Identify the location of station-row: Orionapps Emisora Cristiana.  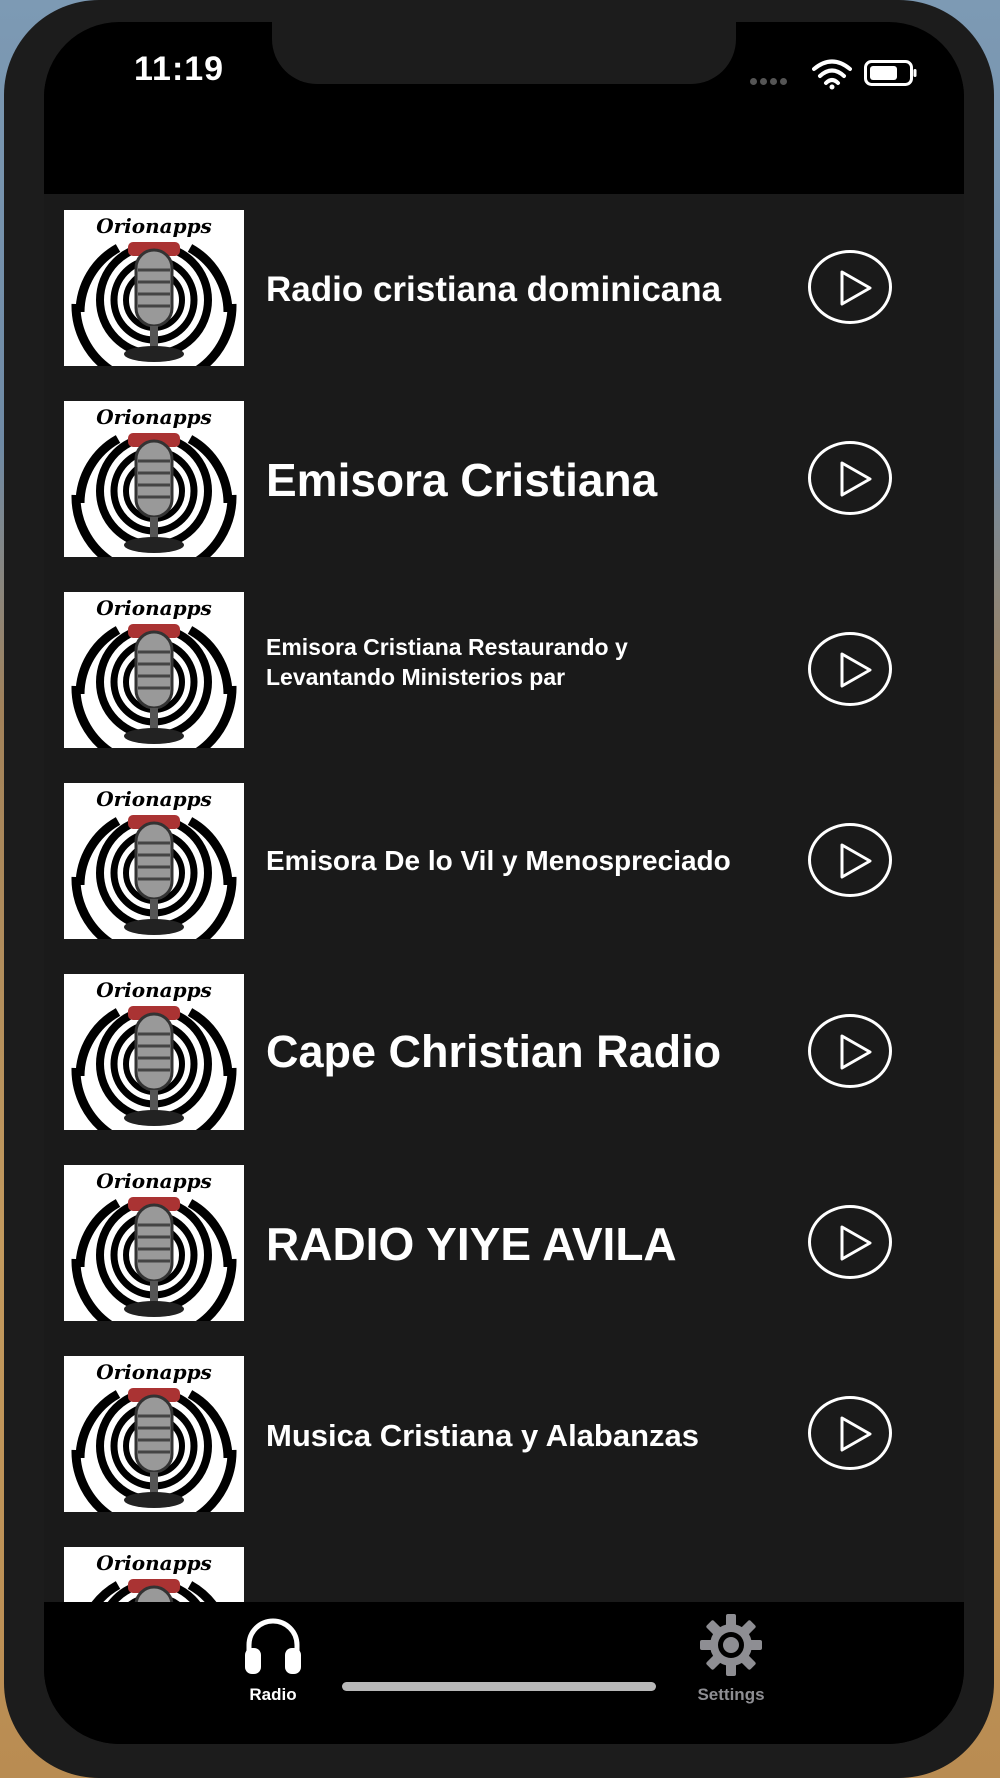
(504, 480).